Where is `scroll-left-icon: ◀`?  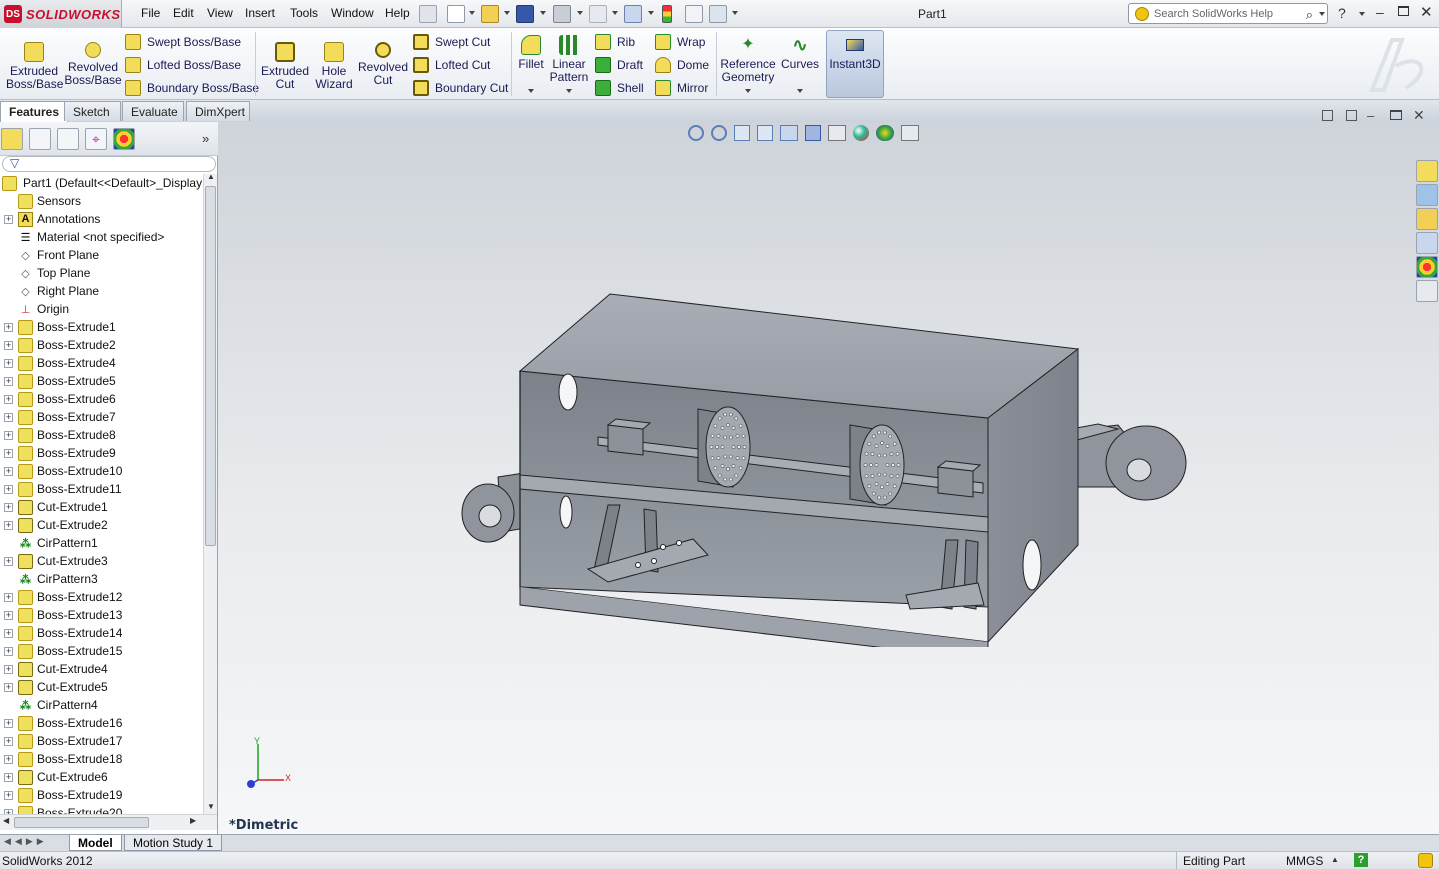
scroll-left-icon: ◀ is located at coordinates (6, 820).